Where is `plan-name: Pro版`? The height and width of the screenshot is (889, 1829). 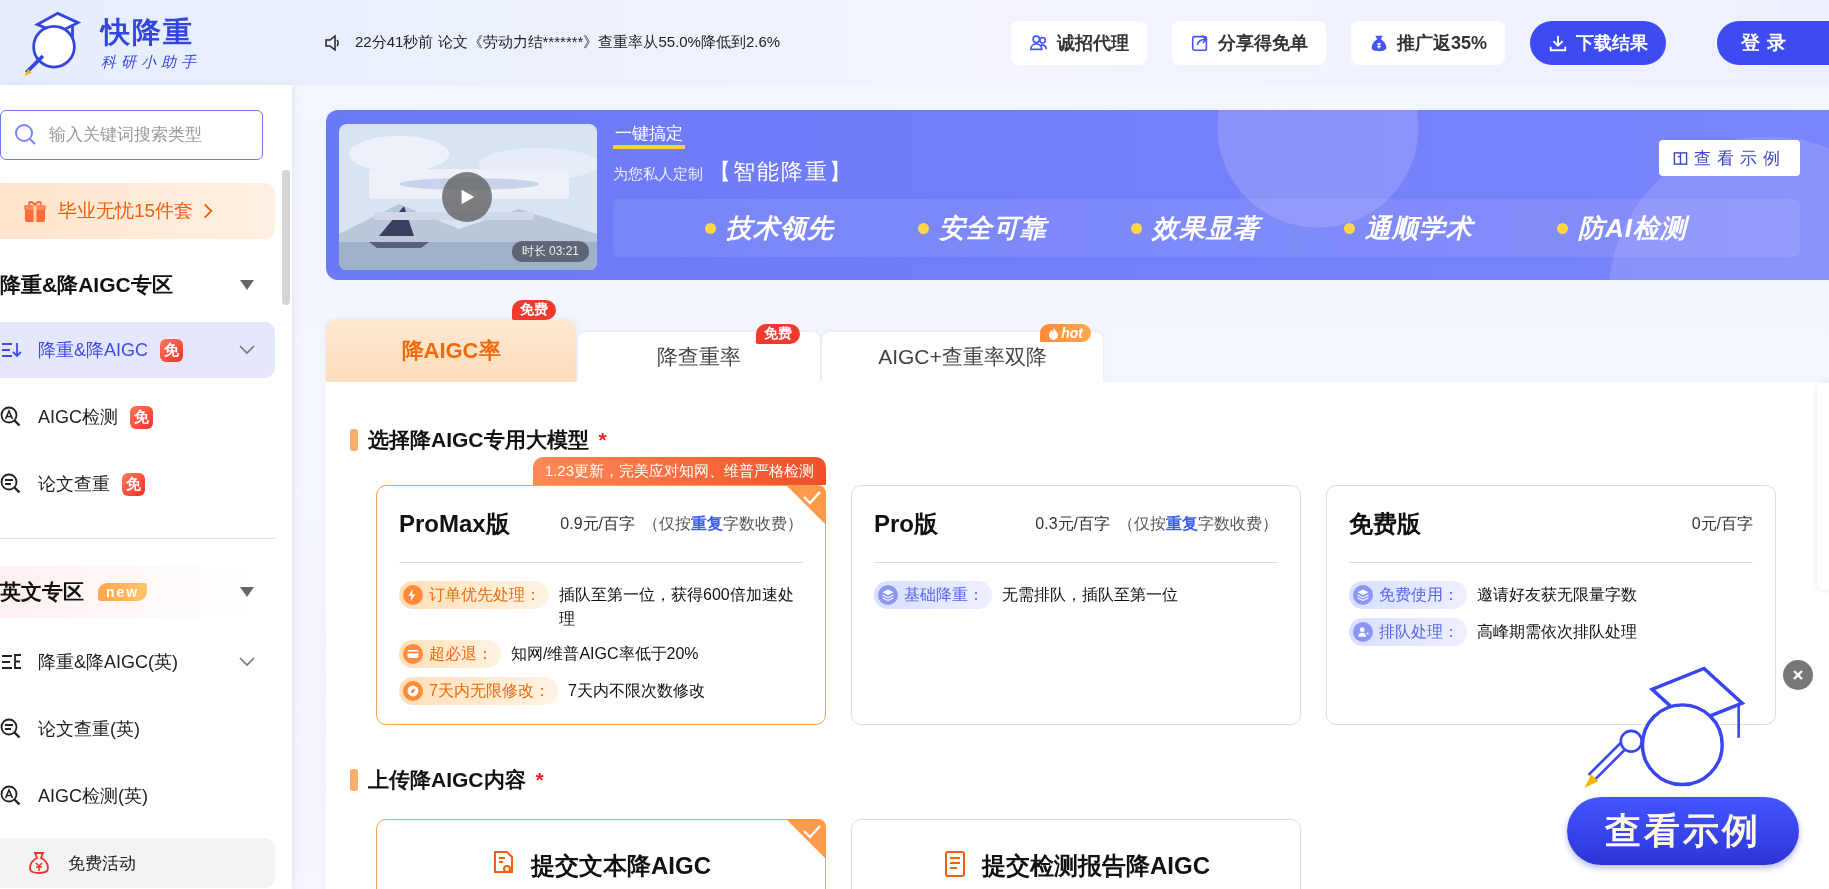
plan-name: Pro版 is located at coordinates (906, 524).